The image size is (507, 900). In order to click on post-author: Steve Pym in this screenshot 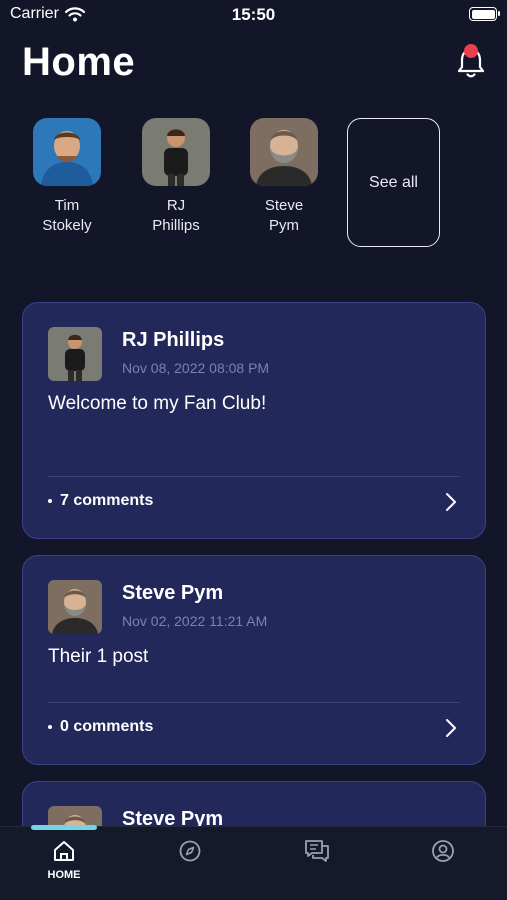, I will do `click(173, 593)`.